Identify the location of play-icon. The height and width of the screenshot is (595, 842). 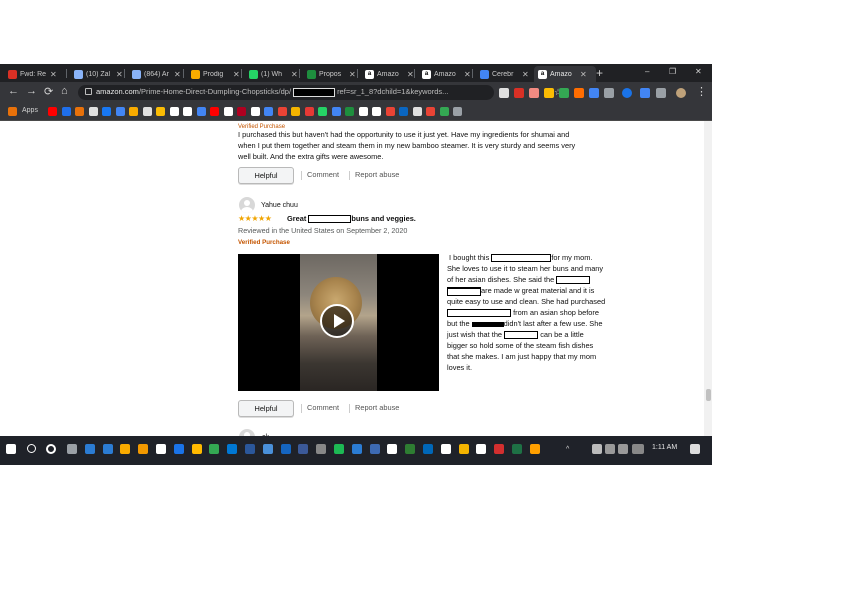
(337, 321).